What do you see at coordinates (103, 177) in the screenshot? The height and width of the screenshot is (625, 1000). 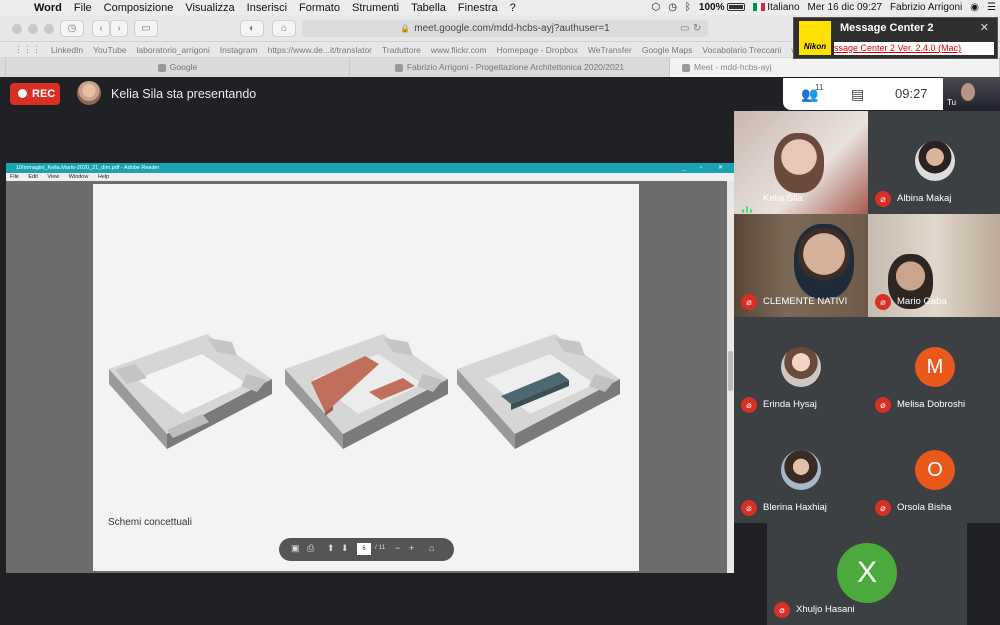 I see `reader-menu-help: Help` at bounding box center [103, 177].